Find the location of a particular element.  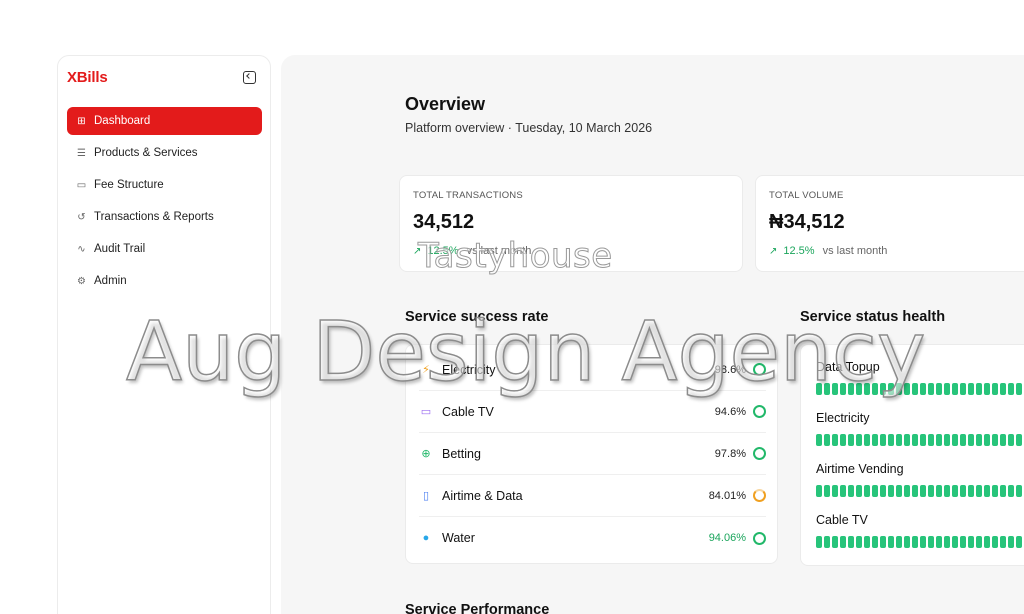

service-rate: 97.8% is located at coordinates (730, 453).